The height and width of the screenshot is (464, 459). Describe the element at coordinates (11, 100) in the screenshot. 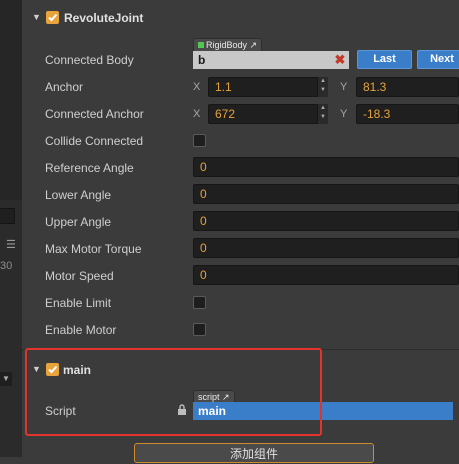

I see `left-panel-dark-area` at that location.